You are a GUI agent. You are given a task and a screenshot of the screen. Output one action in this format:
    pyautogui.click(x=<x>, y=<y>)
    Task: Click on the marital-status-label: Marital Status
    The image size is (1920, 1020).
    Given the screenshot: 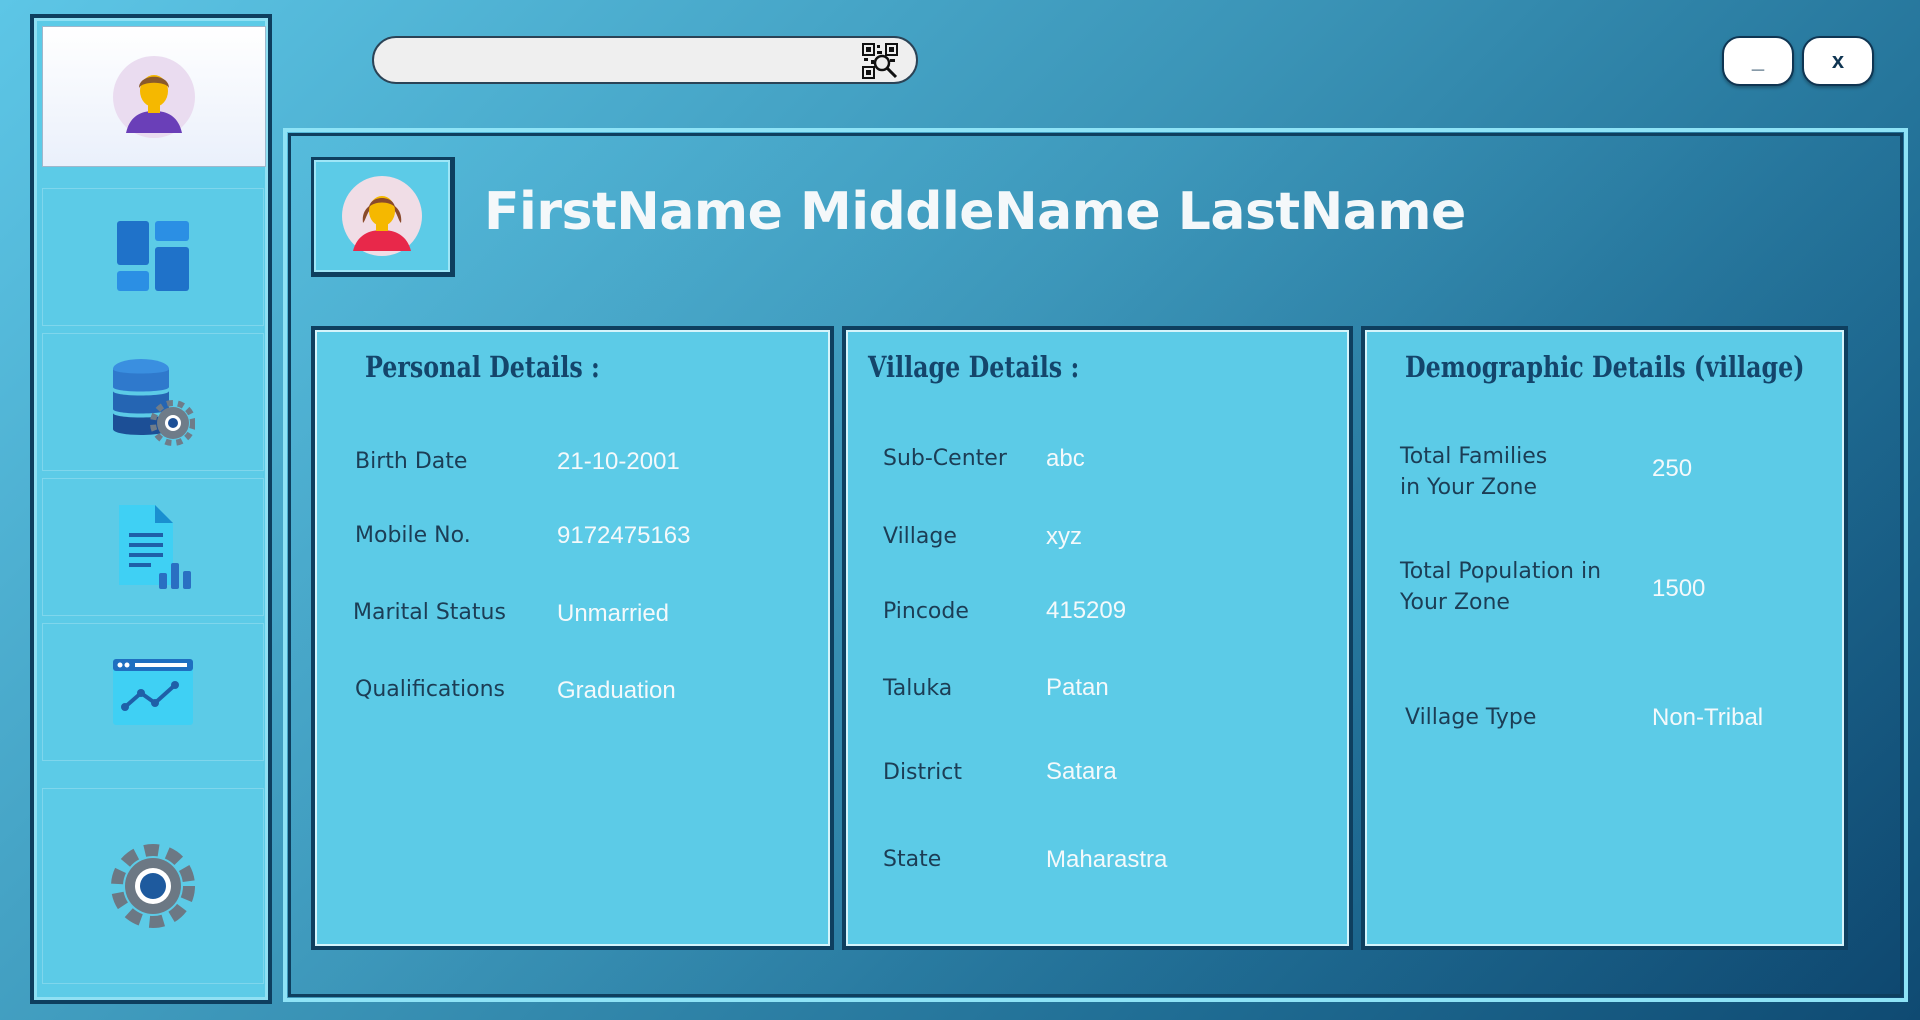 What is the action you would take?
    pyautogui.click(x=429, y=612)
    